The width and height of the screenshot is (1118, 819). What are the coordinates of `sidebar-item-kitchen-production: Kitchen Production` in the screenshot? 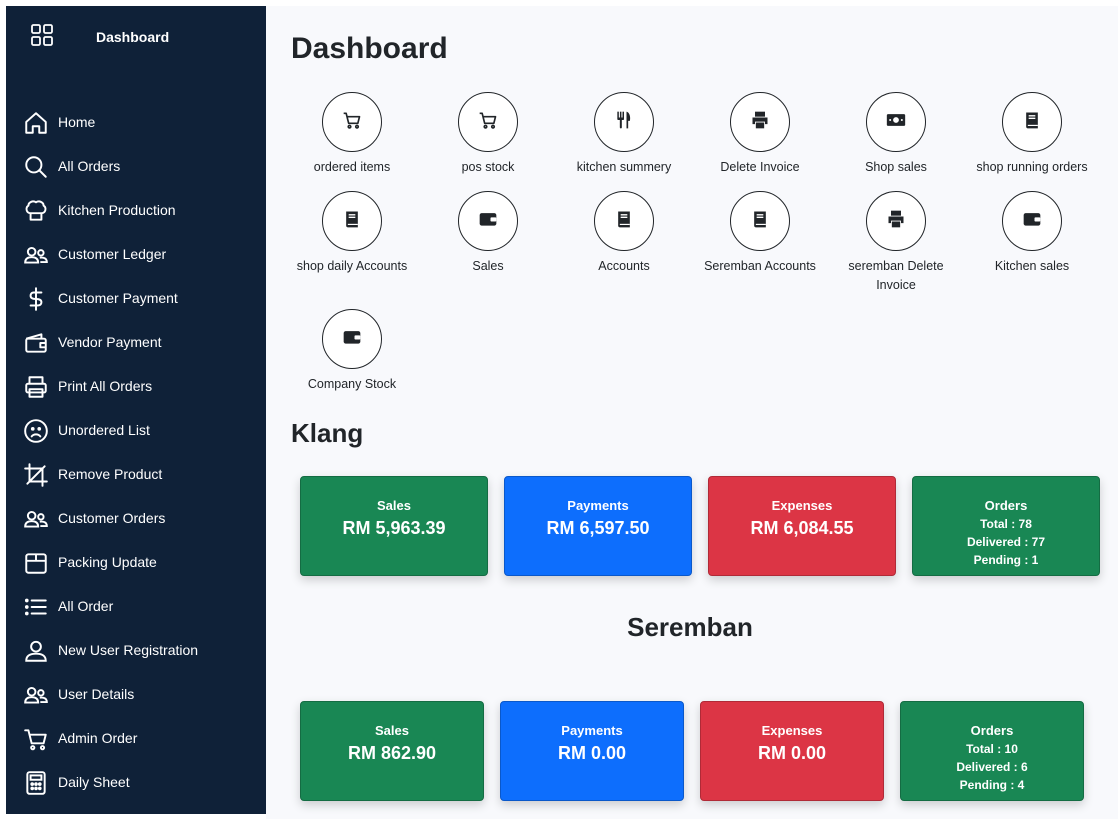 It's located at (136, 210).